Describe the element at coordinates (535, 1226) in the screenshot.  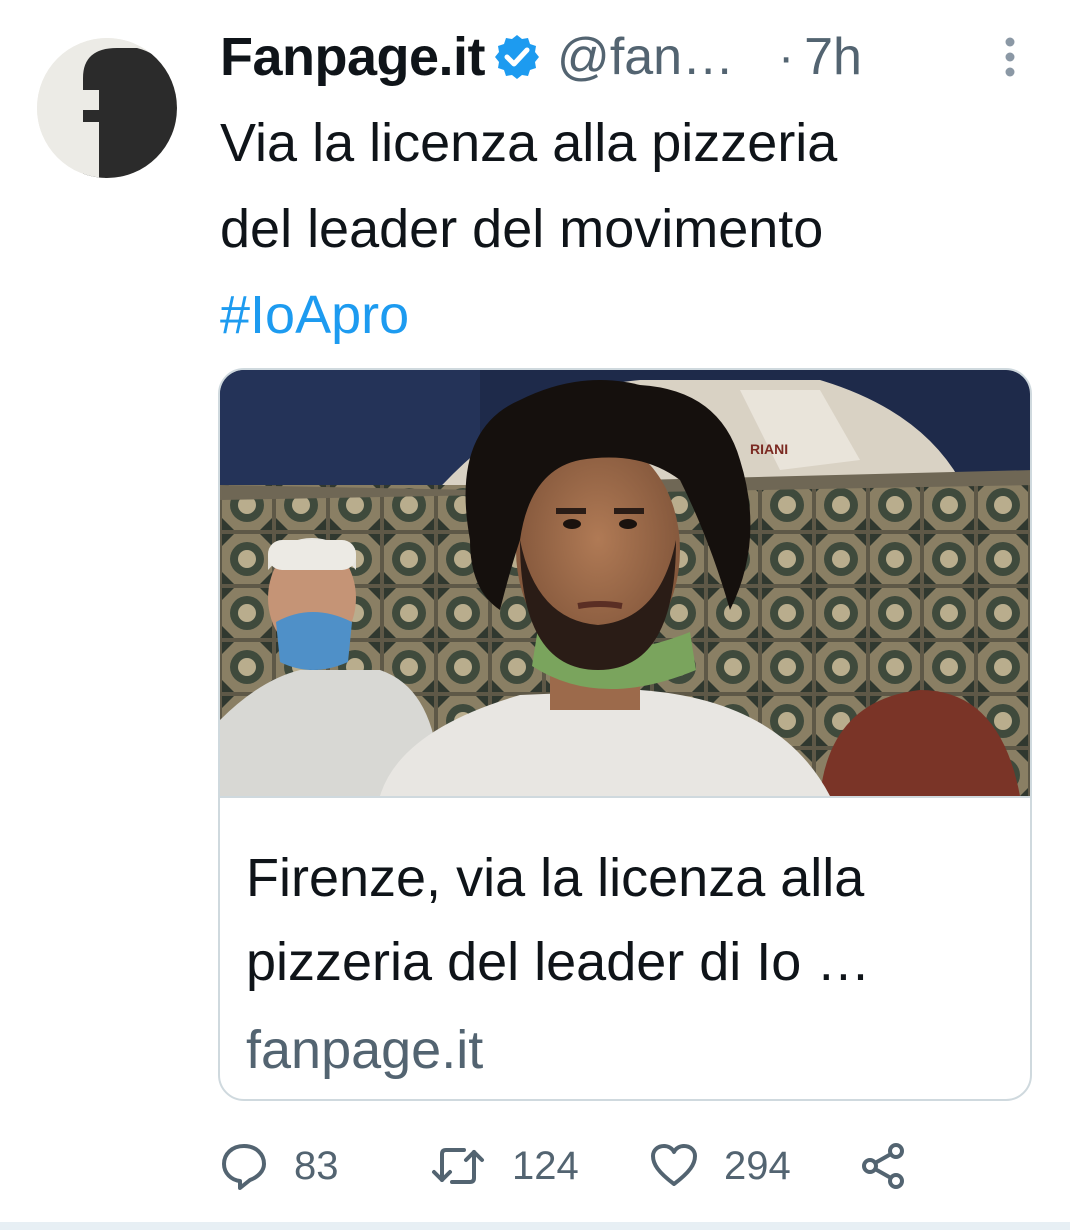
I see `divider` at that location.